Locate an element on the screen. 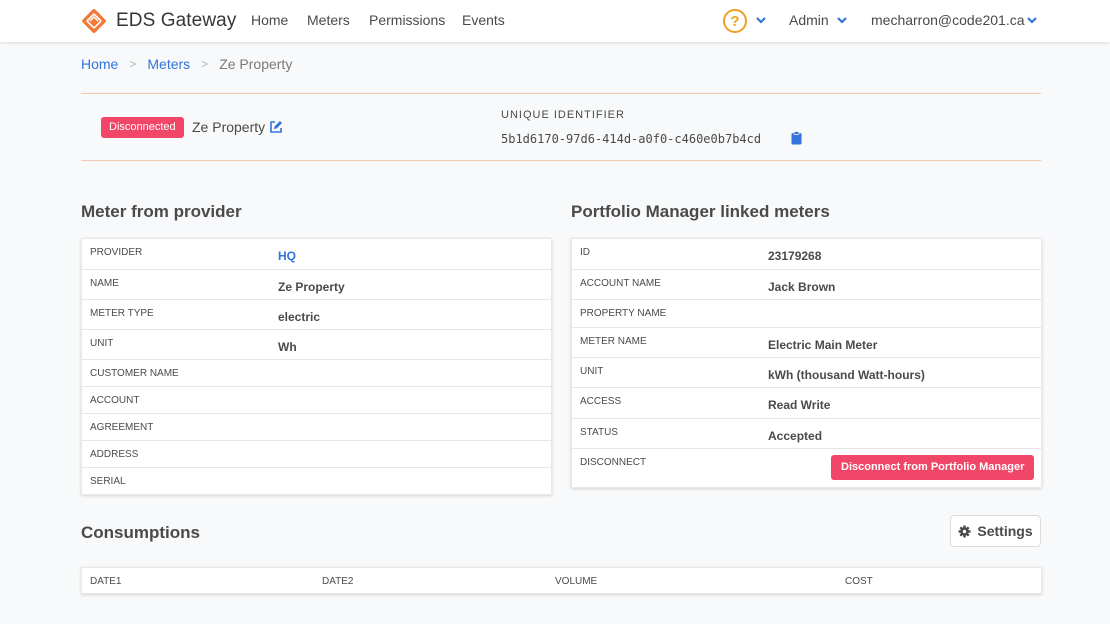 The image size is (1110, 624). table-row: PROPERTY NAME is located at coordinates (806, 314).